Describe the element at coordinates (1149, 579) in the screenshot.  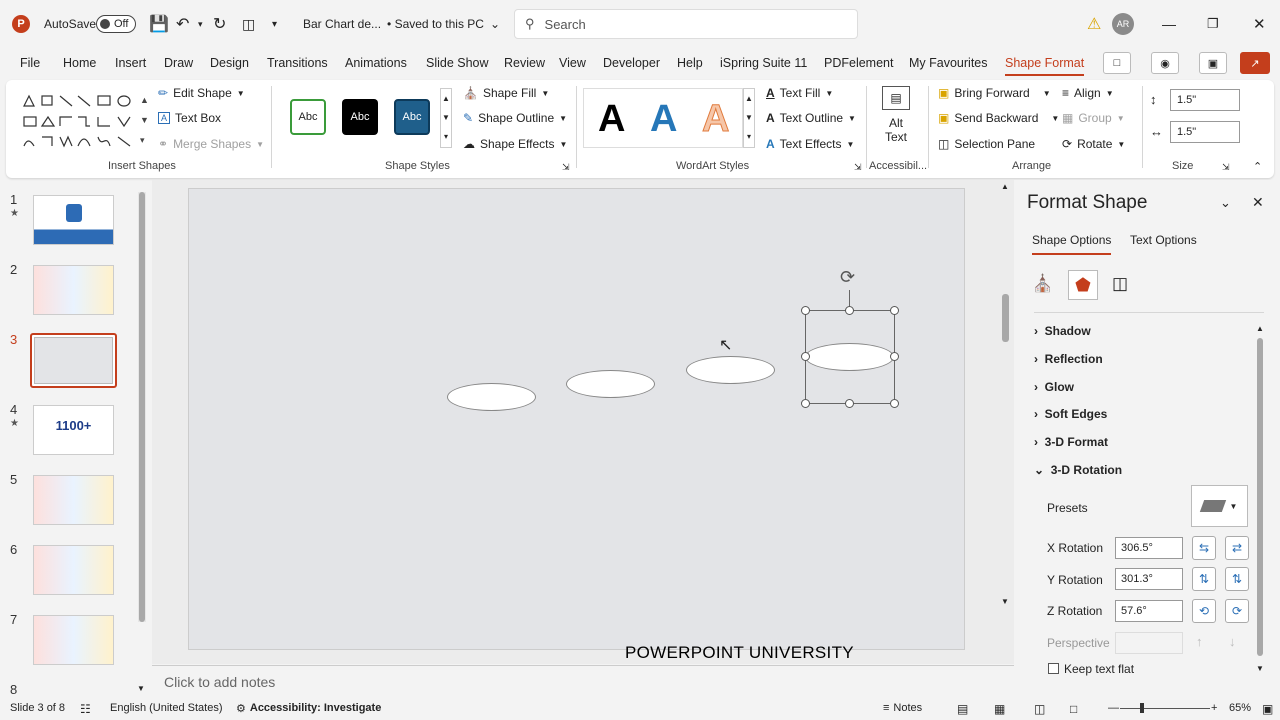
I see `y-rotation-input: 301.3°` at that location.